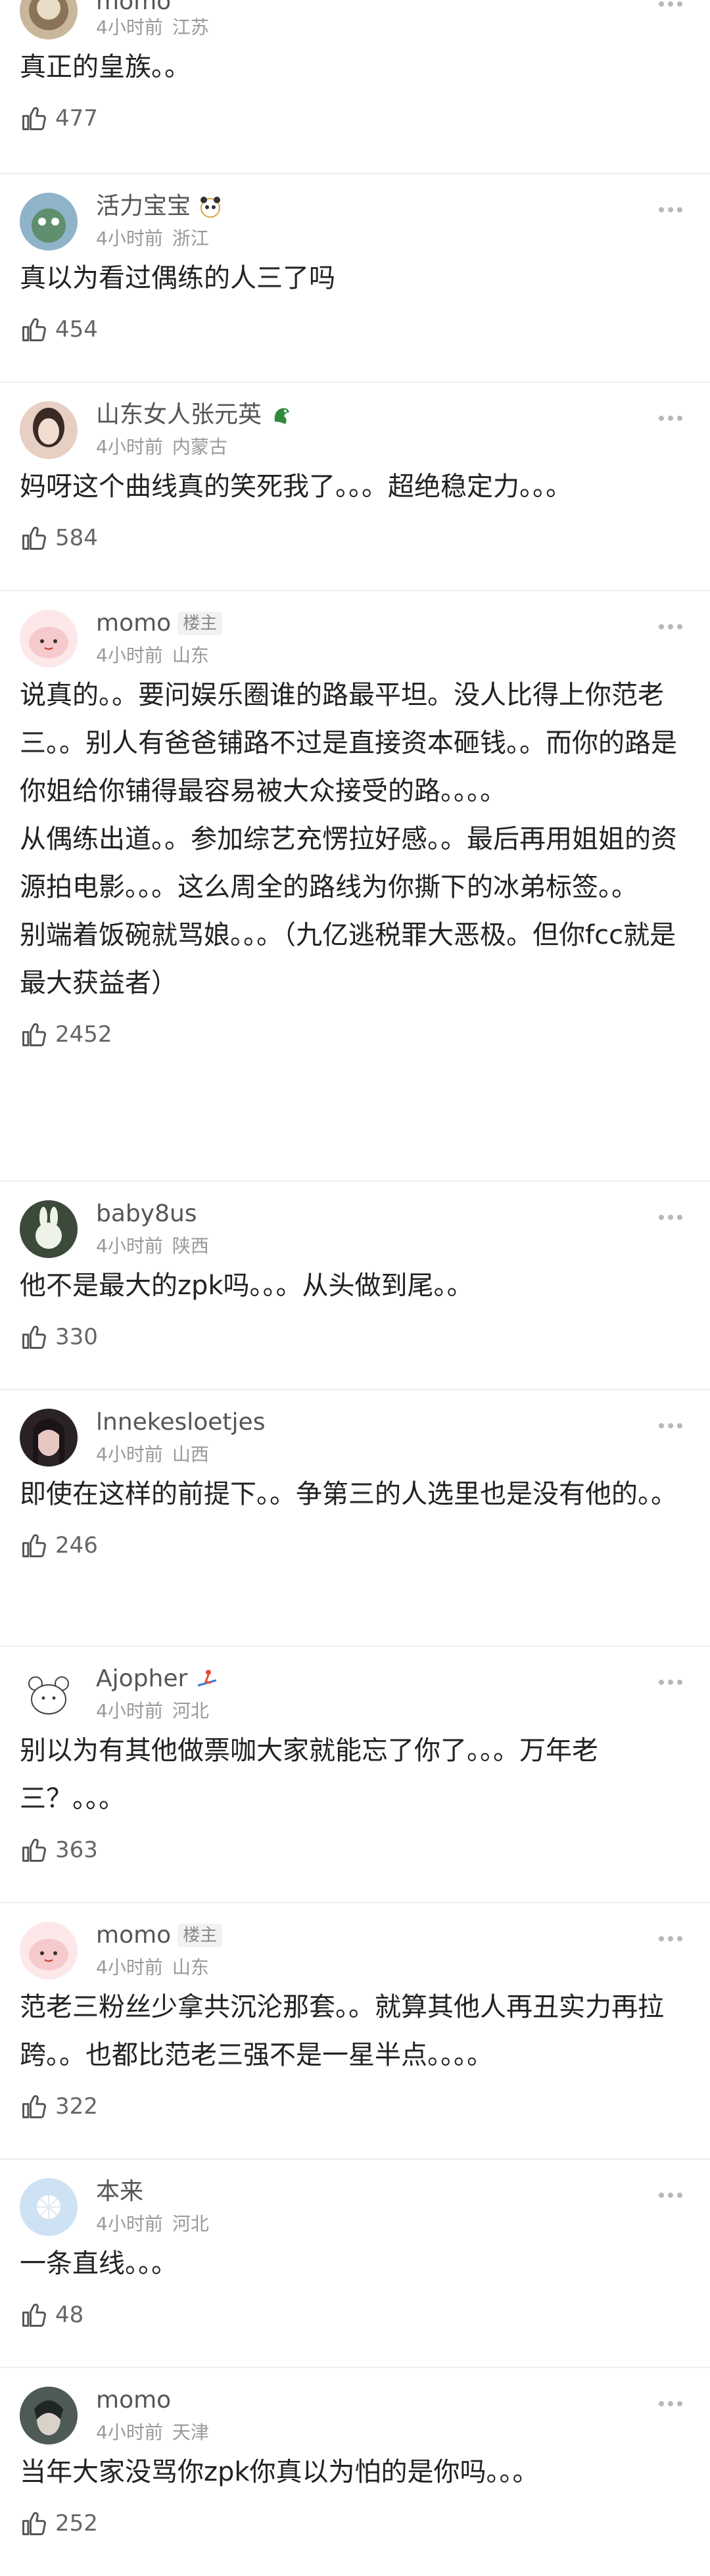 This screenshot has height=2576, width=710. Describe the element at coordinates (355, 221) in the screenshot. I see `comment-header: 活力宝宝 4小时前 浙江` at that location.